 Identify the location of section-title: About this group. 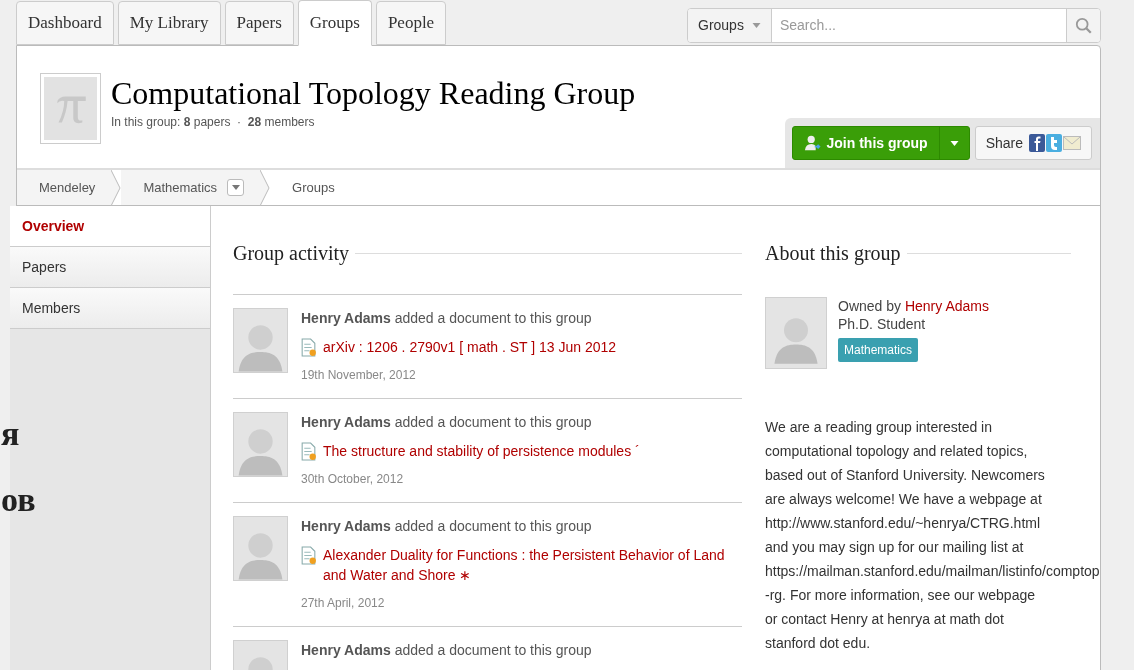
(833, 254).